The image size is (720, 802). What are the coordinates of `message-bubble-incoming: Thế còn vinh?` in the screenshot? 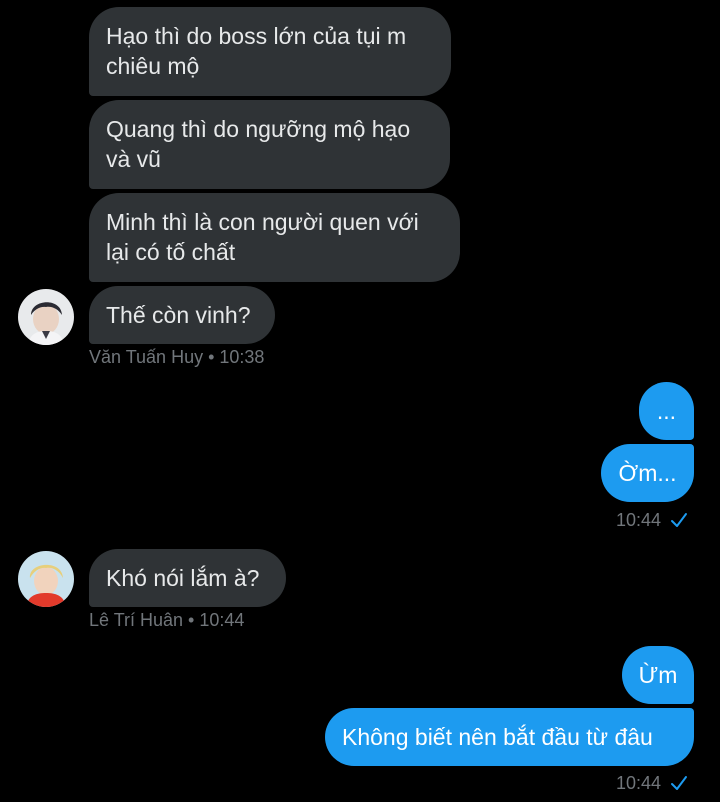 It's located at (182, 315).